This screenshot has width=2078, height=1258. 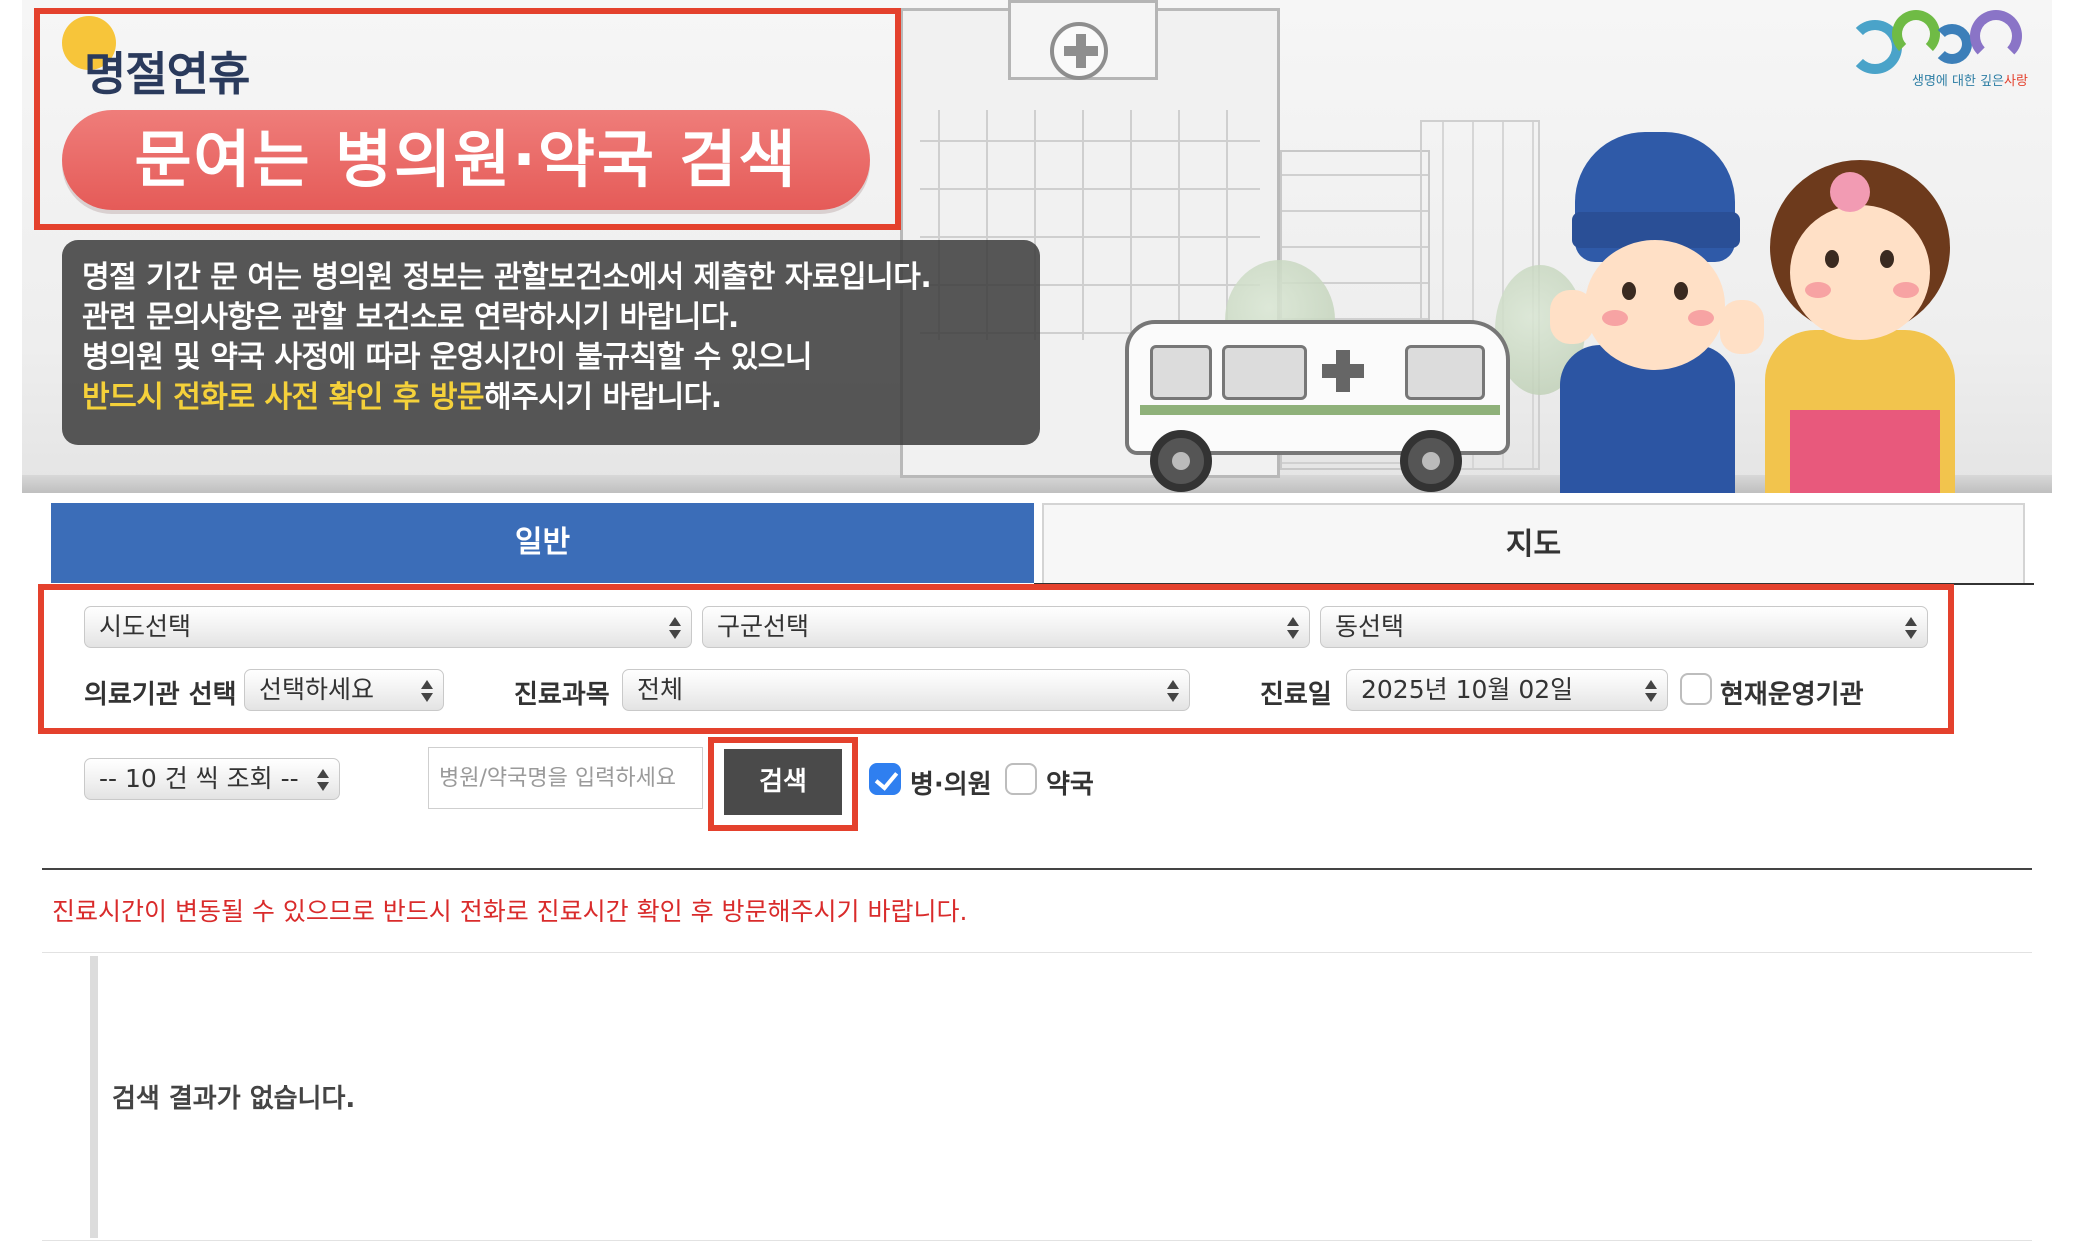 What do you see at coordinates (1037, 952) in the screenshot?
I see `result-divider` at bounding box center [1037, 952].